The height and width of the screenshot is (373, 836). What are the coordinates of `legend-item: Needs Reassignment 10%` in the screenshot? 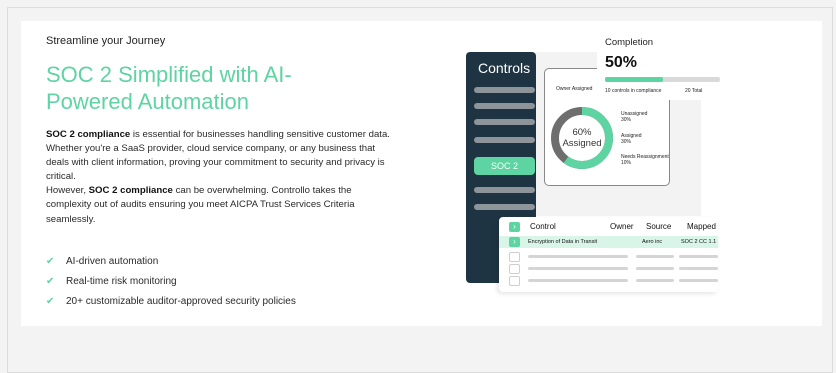 It's located at (645, 160).